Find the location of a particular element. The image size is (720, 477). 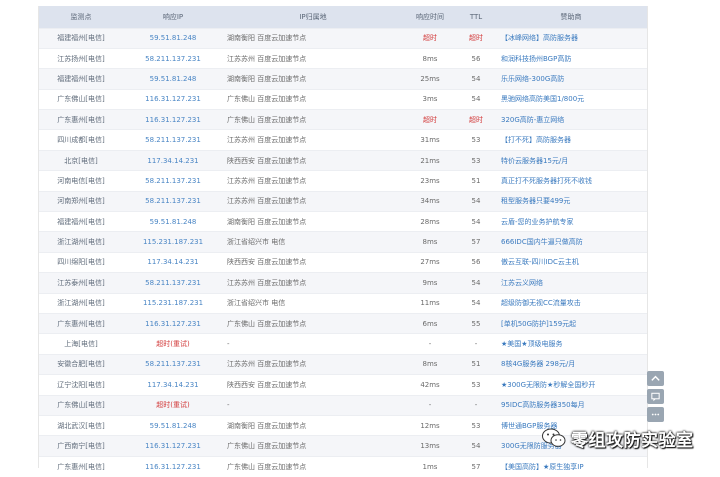

monitor-location-cell: 上海[电信] is located at coordinates (81, 344).